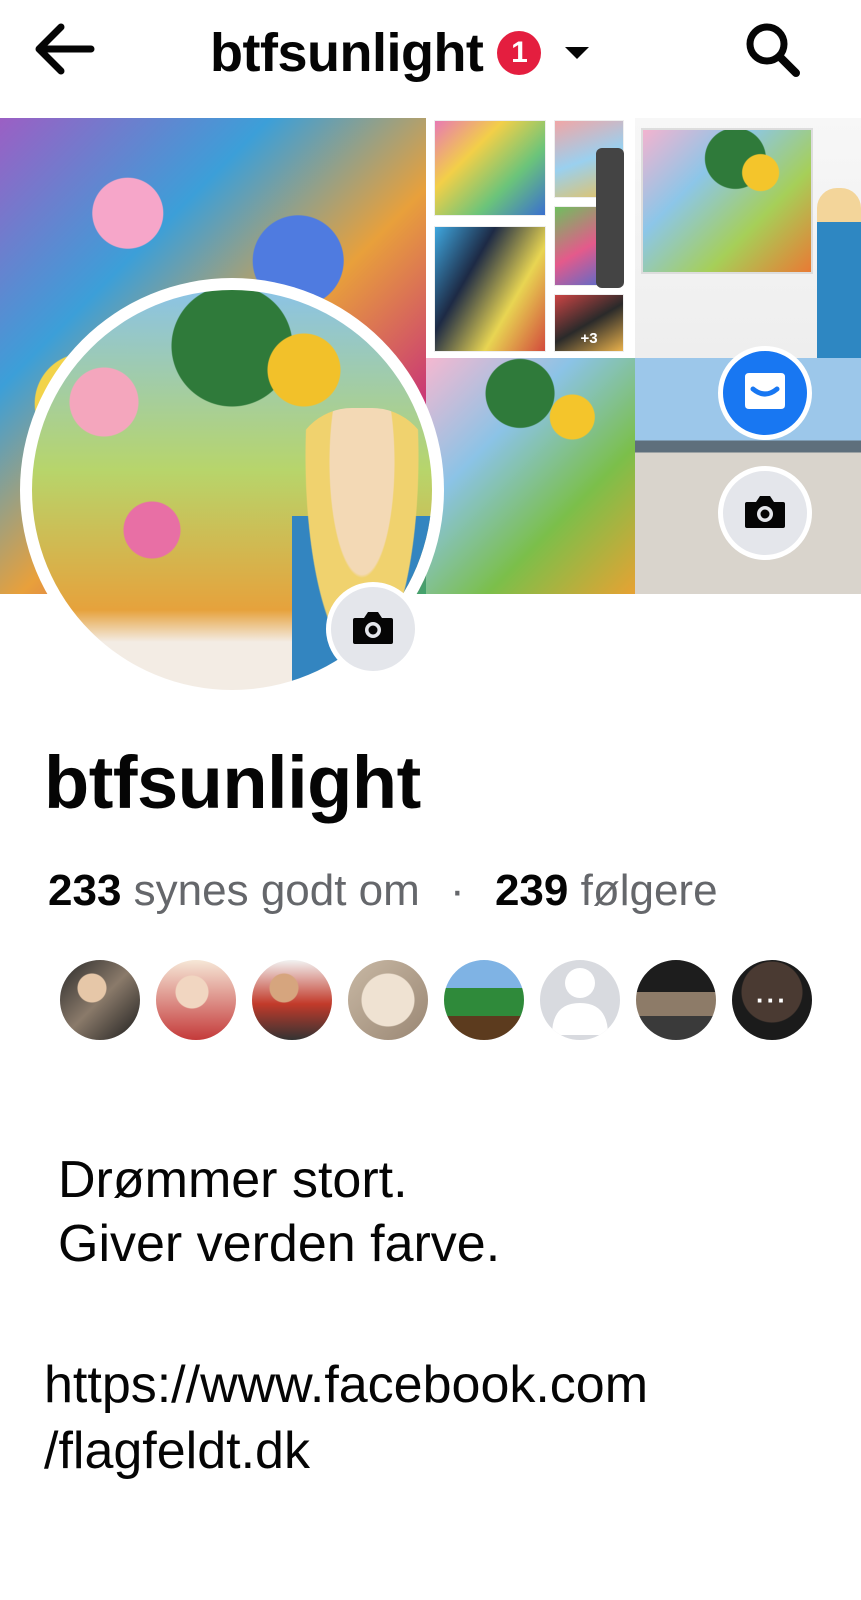  I want to click on followers-label: følgere, so click(649, 890).